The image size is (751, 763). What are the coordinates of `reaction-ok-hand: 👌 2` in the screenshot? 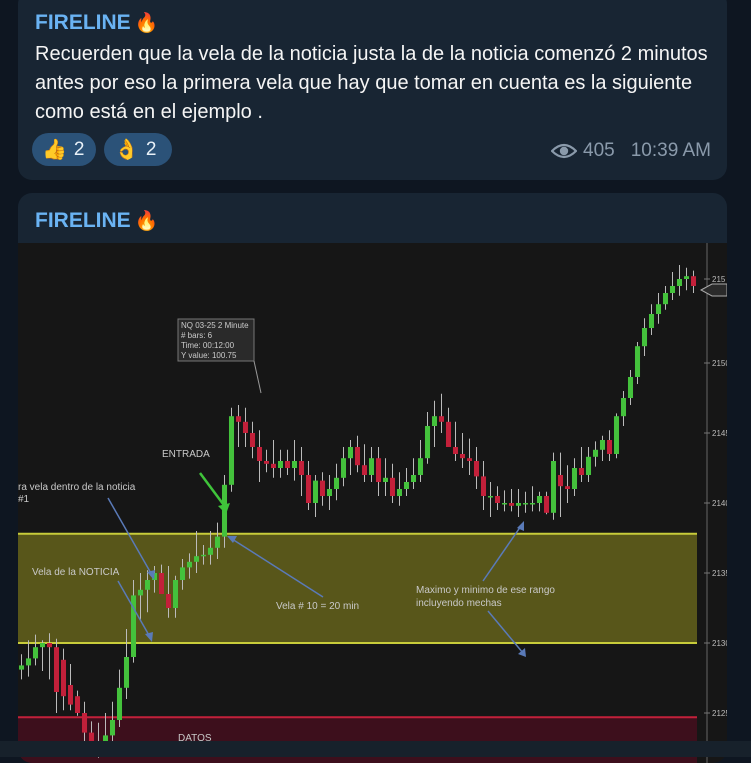 It's located at (138, 149).